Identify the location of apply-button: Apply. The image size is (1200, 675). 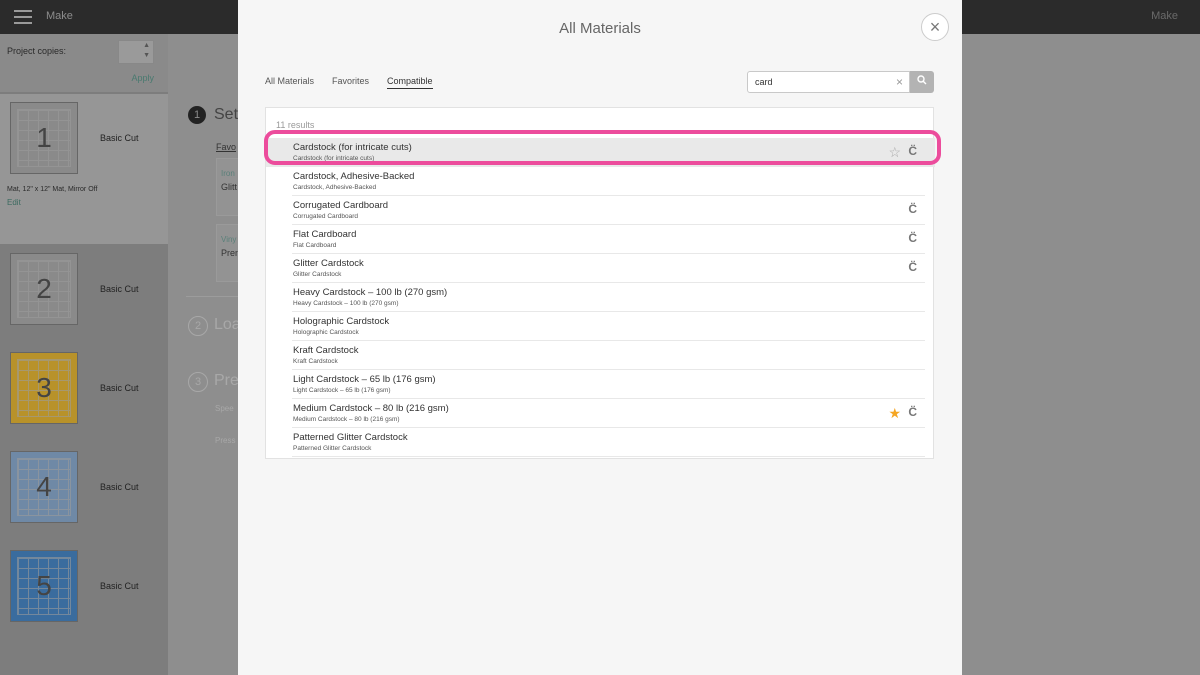
(142, 78).